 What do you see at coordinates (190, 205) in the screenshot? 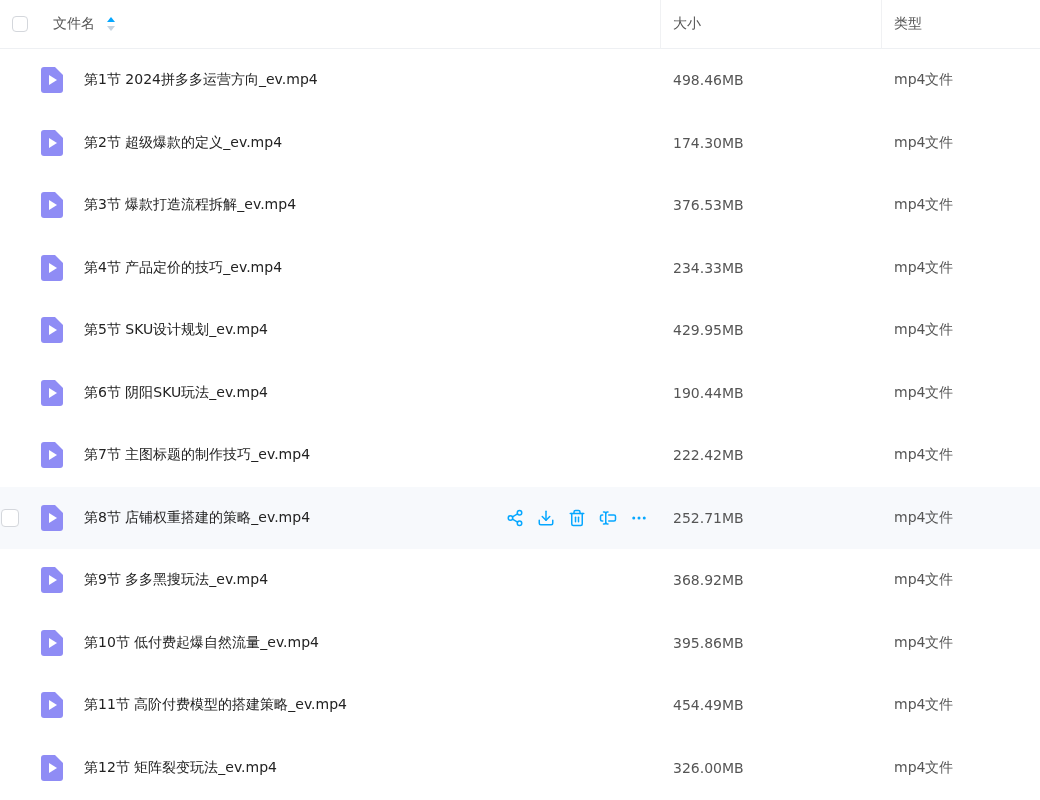
I see `file-name: 第3节 爆款打造流程拆解_ev.mp4` at bounding box center [190, 205].